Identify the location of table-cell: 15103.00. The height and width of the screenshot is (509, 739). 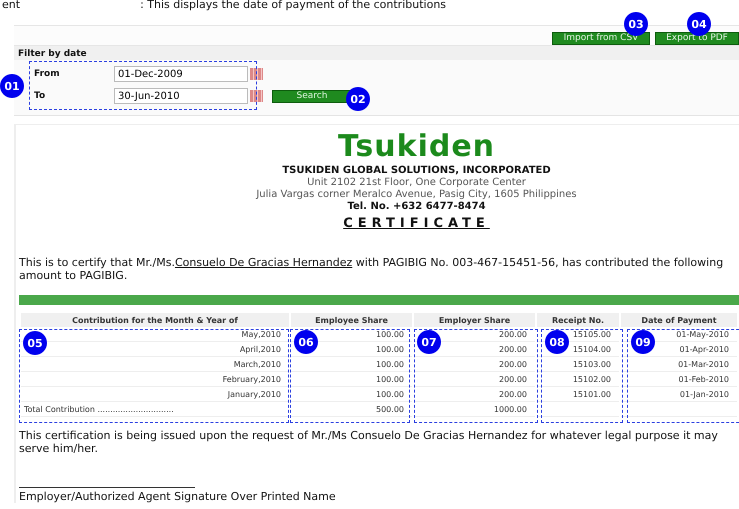
(578, 364).